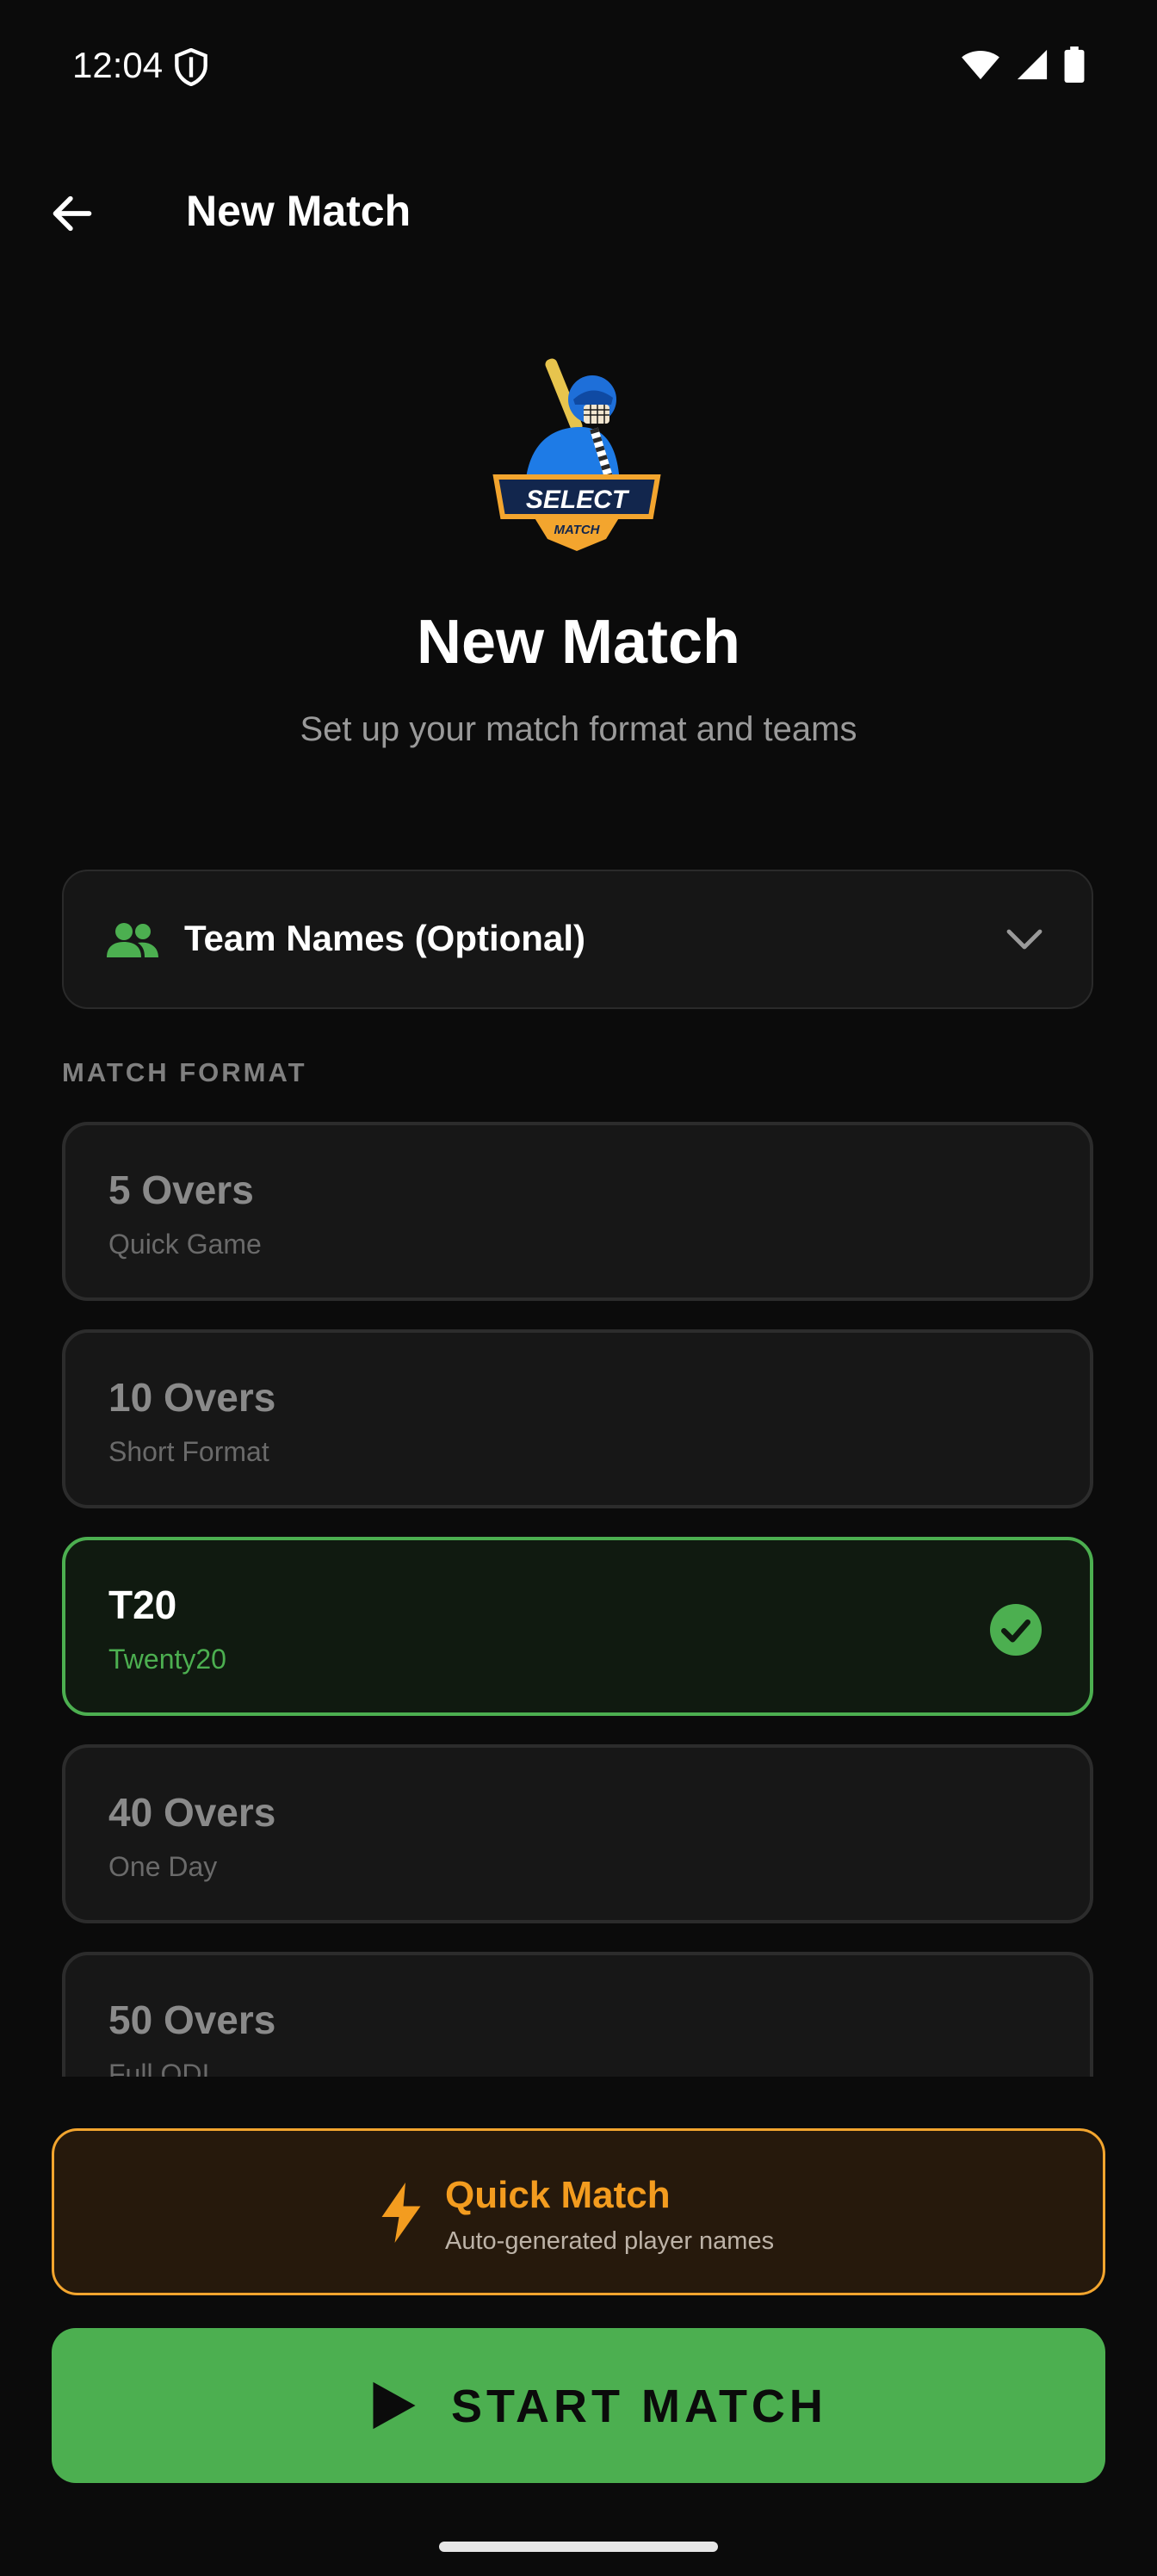  I want to click on format-subtitle: One Day, so click(163, 1866).